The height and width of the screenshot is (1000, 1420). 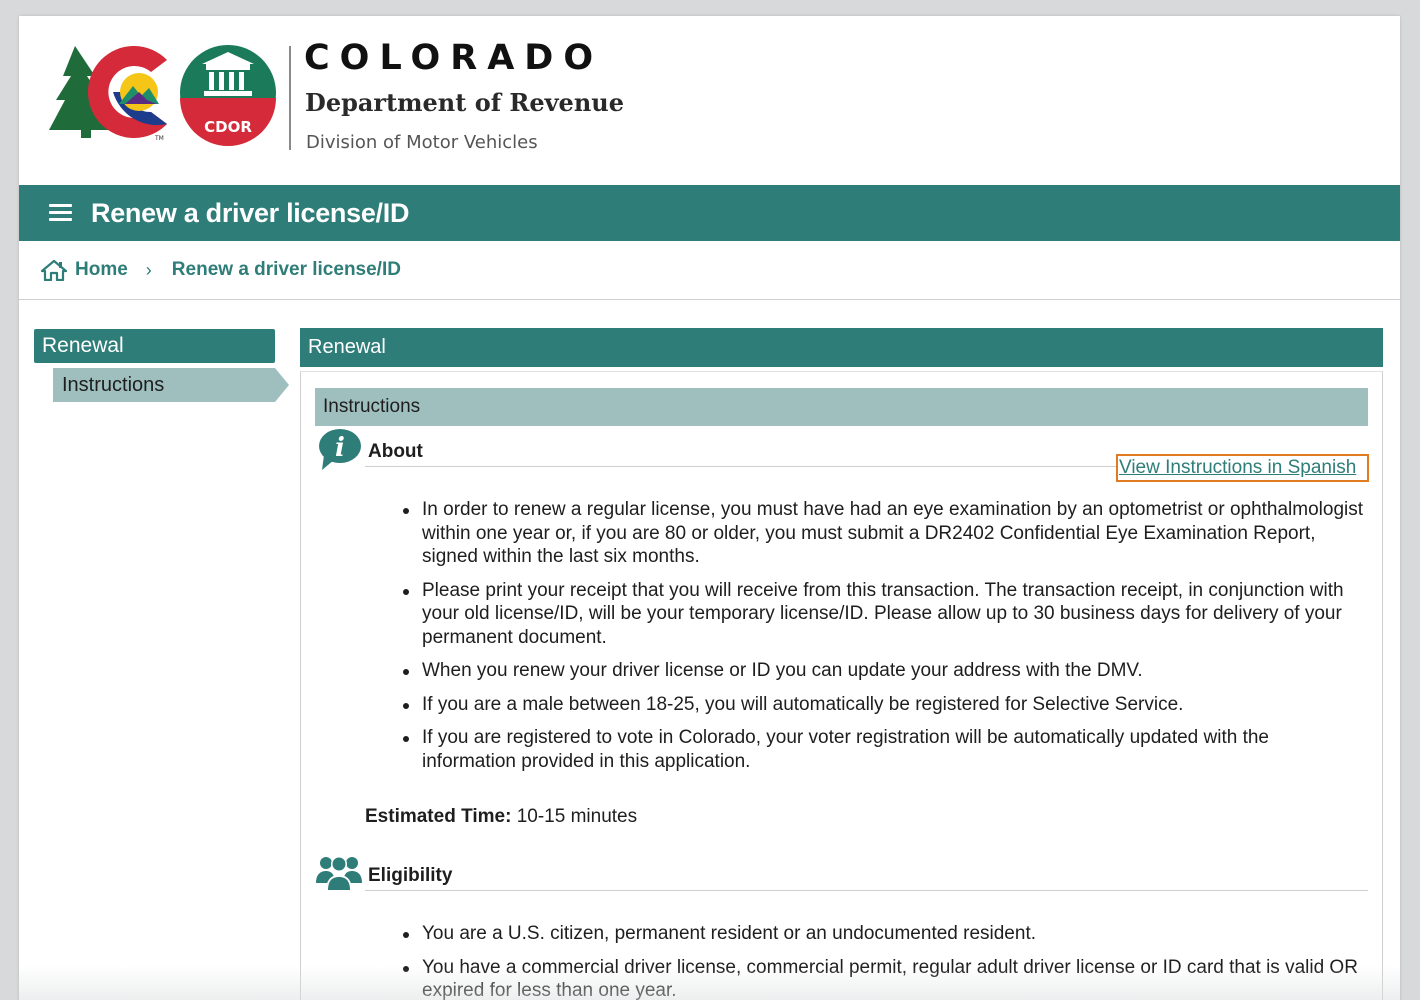 I want to click on breadcrumb-home-label: Home, so click(x=101, y=269).